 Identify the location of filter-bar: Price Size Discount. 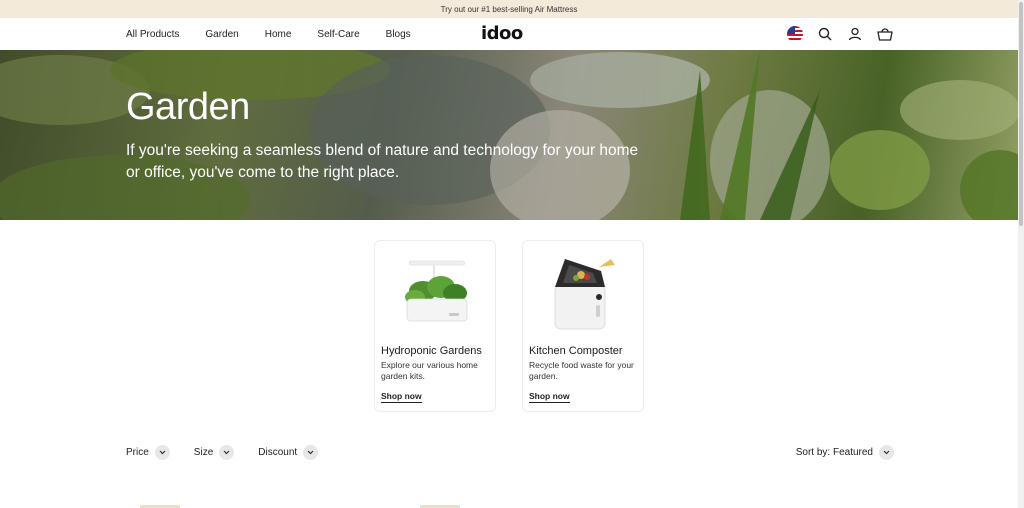
(234, 452).